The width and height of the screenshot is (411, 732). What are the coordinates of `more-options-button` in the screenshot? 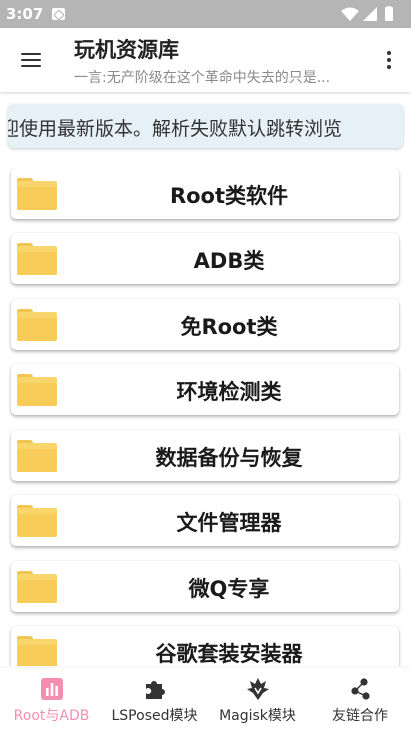 It's located at (389, 60).